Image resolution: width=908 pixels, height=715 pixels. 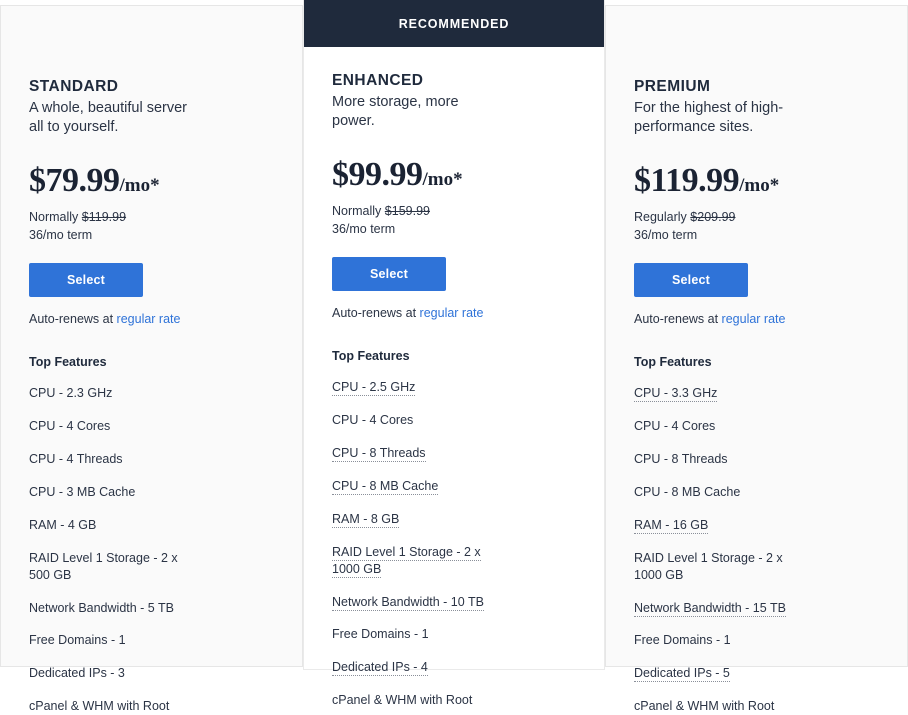 I want to click on feature-item: CPU - 8 Threads, so click(x=718, y=459).